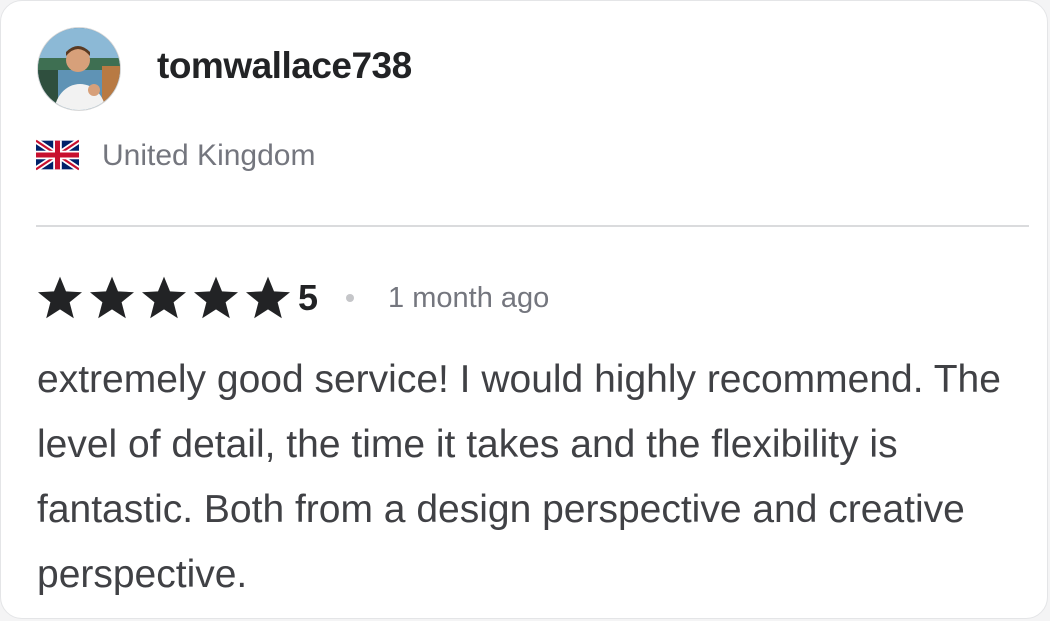 The height and width of the screenshot is (621, 1050). I want to click on reviewer-avatar, so click(79, 69).